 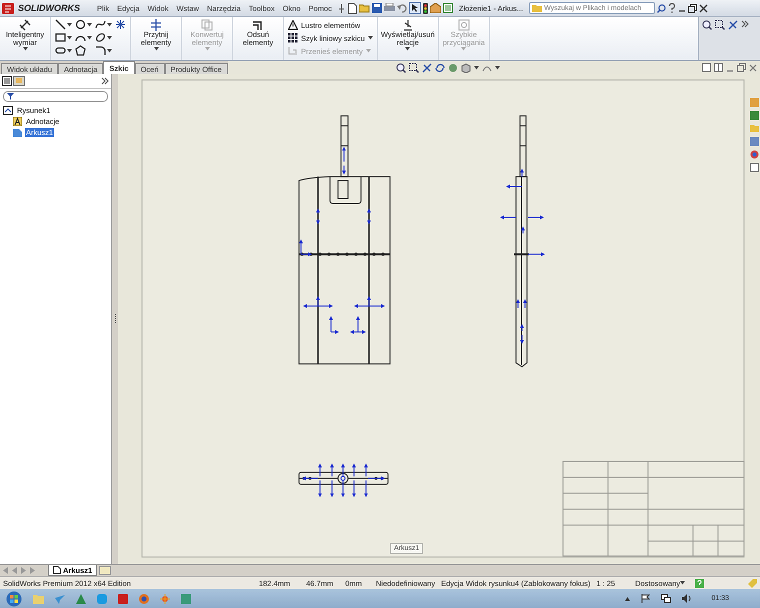 I want to click on pushpin-icon, so click(x=341, y=8).